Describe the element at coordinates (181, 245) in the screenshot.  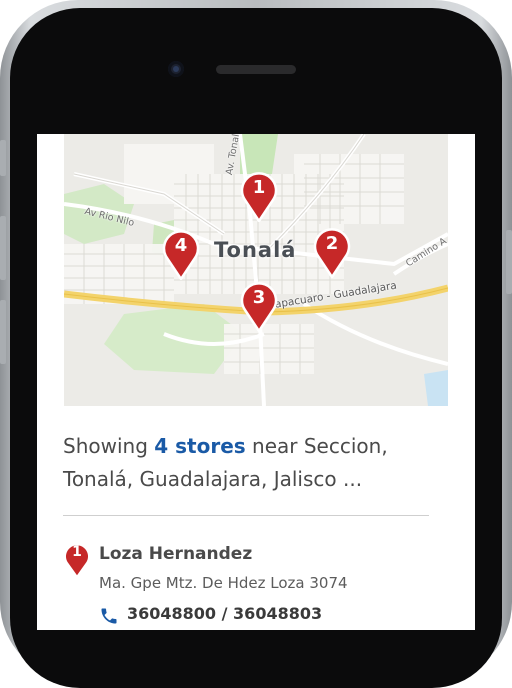
I see `map-pin-number: 4` at that location.